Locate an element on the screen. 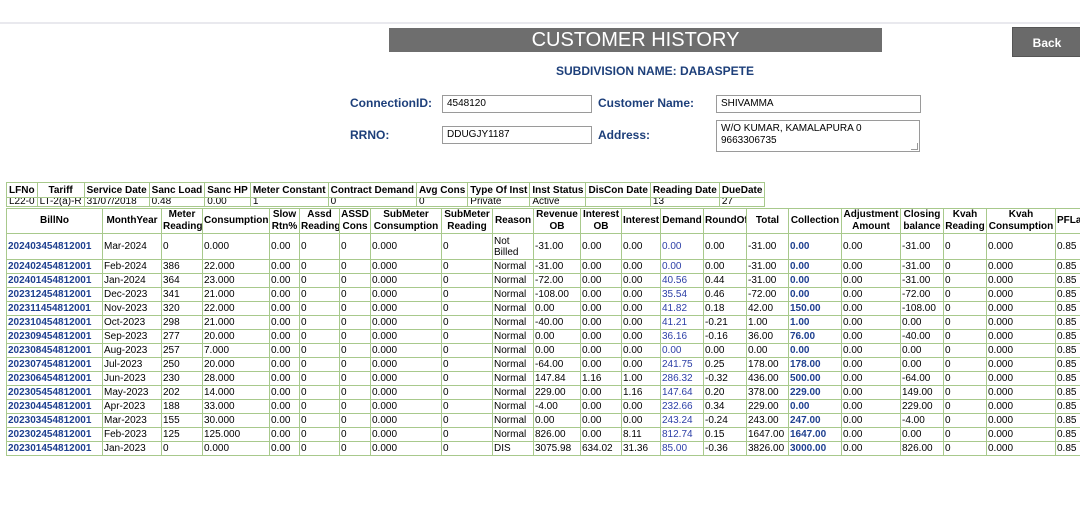 The width and height of the screenshot is (1080, 510). customer-name-field: SHIVAMMA is located at coordinates (818, 104).